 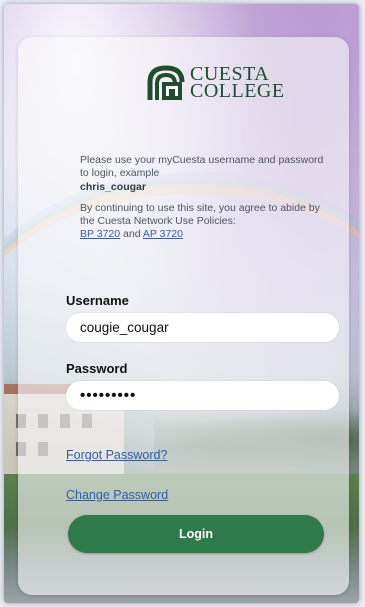 I want to click on password-label: Password, so click(x=97, y=368).